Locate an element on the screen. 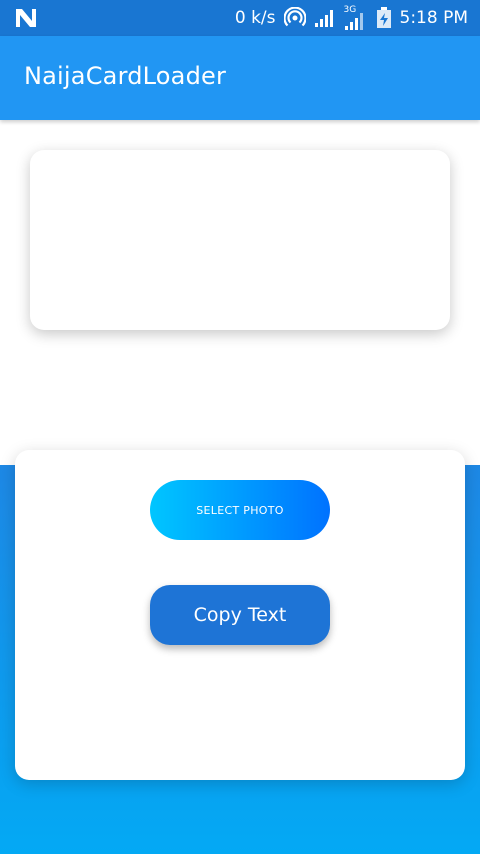 The width and height of the screenshot is (480, 854). signal-icon is located at coordinates (325, 18).